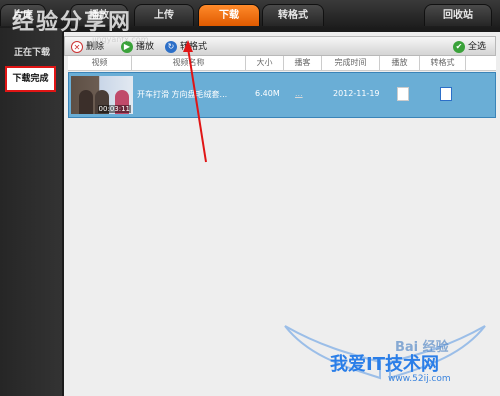 The height and width of the screenshot is (396, 500). I want to click on tab-recycle-bin: 回收站, so click(458, 15).